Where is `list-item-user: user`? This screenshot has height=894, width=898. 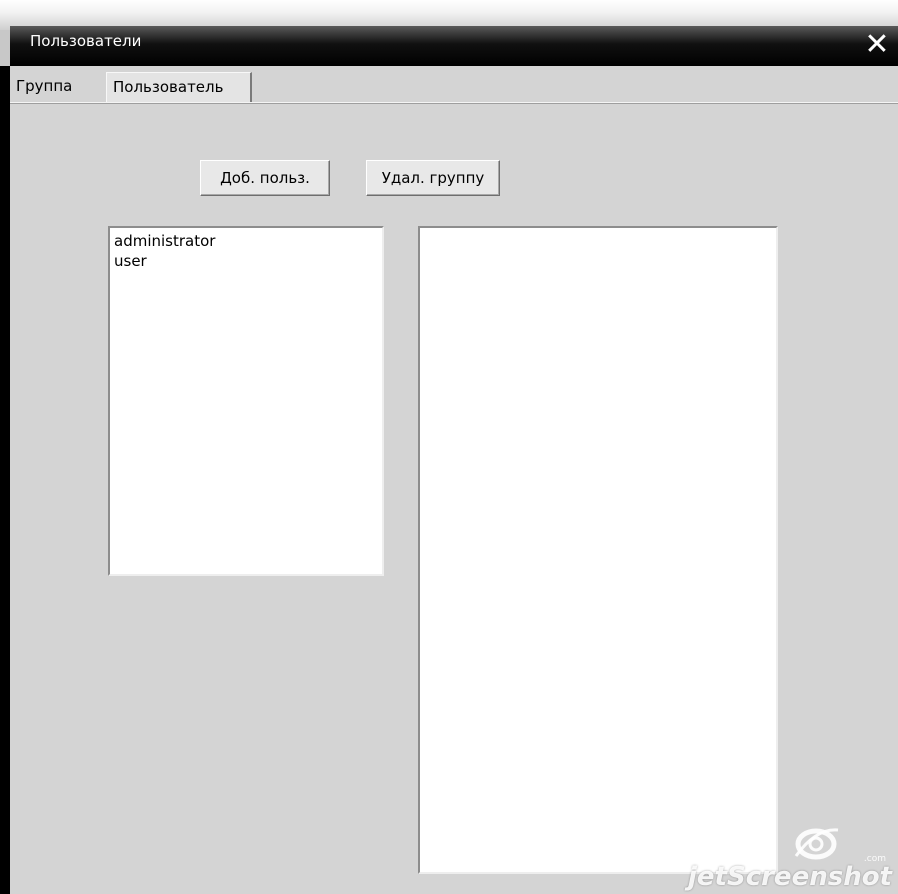 list-item-user: user is located at coordinates (246, 261).